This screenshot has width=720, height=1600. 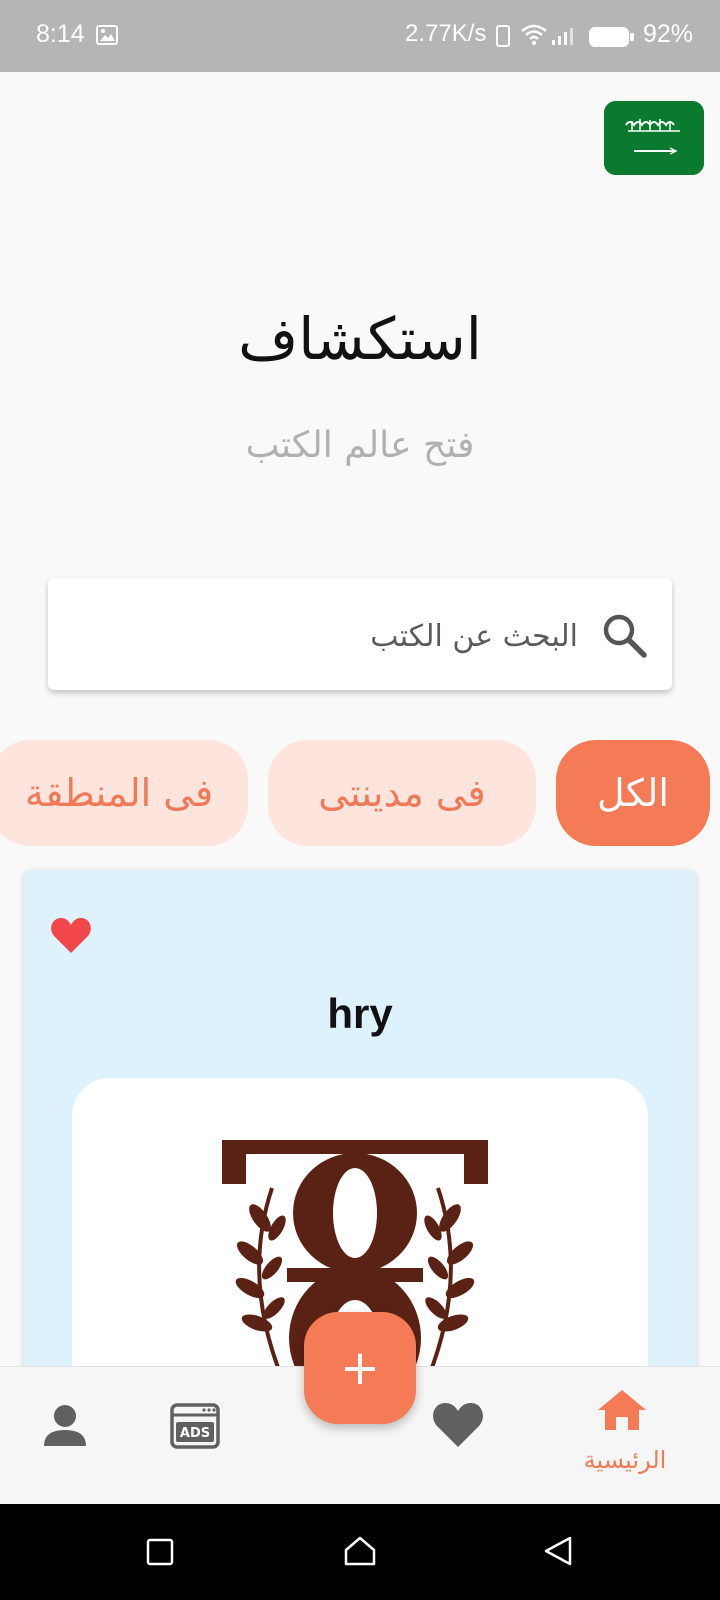 What do you see at coordinates (534, 37) in the screenshot?
I see `wifi-icon` at bounding box center [534, 37].